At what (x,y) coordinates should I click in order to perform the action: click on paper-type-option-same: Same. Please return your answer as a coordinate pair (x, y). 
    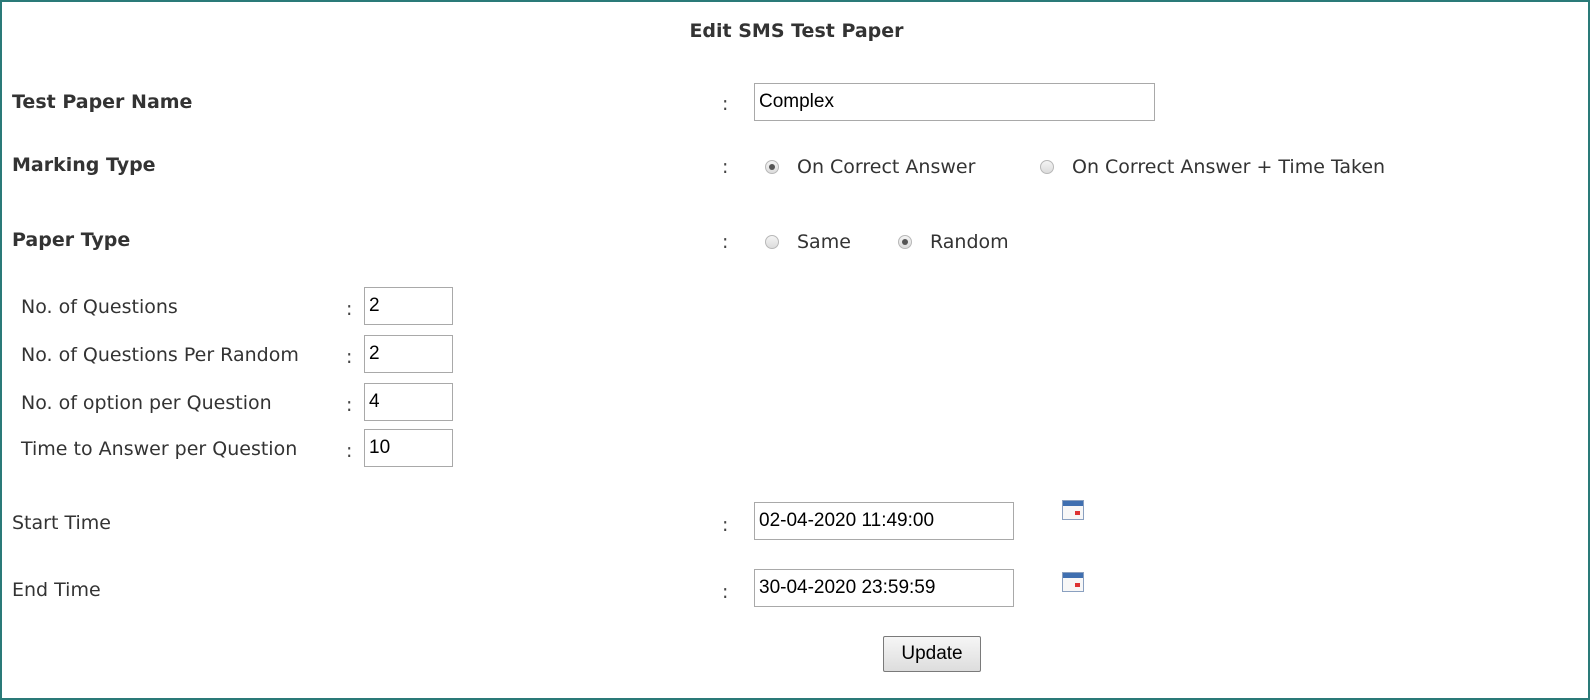
    Looking at the image, I should click on (808, 242).